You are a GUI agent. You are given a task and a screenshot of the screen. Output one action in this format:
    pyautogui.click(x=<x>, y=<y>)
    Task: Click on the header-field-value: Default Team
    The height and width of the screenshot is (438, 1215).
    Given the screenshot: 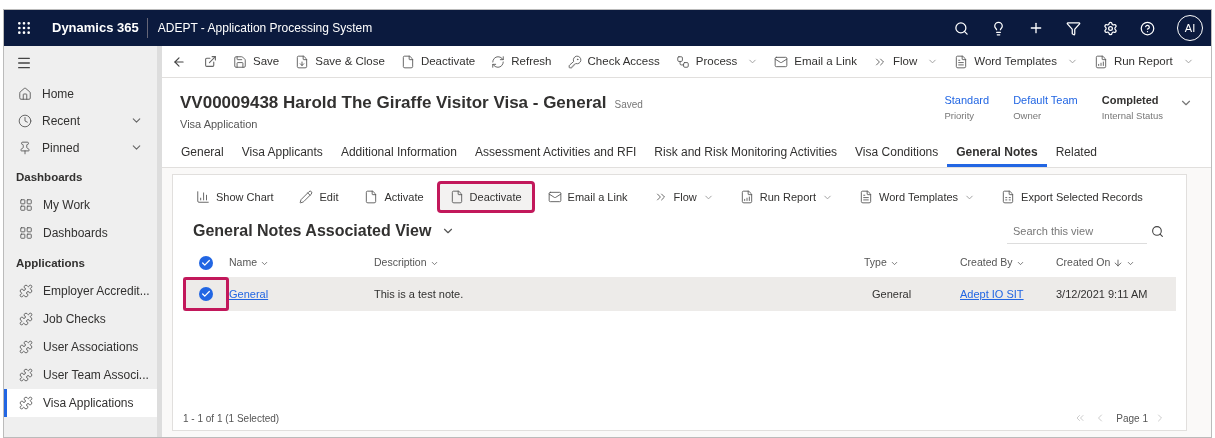 What is the action you would take?
    pyautogui.click(x=1045, y=100)
    